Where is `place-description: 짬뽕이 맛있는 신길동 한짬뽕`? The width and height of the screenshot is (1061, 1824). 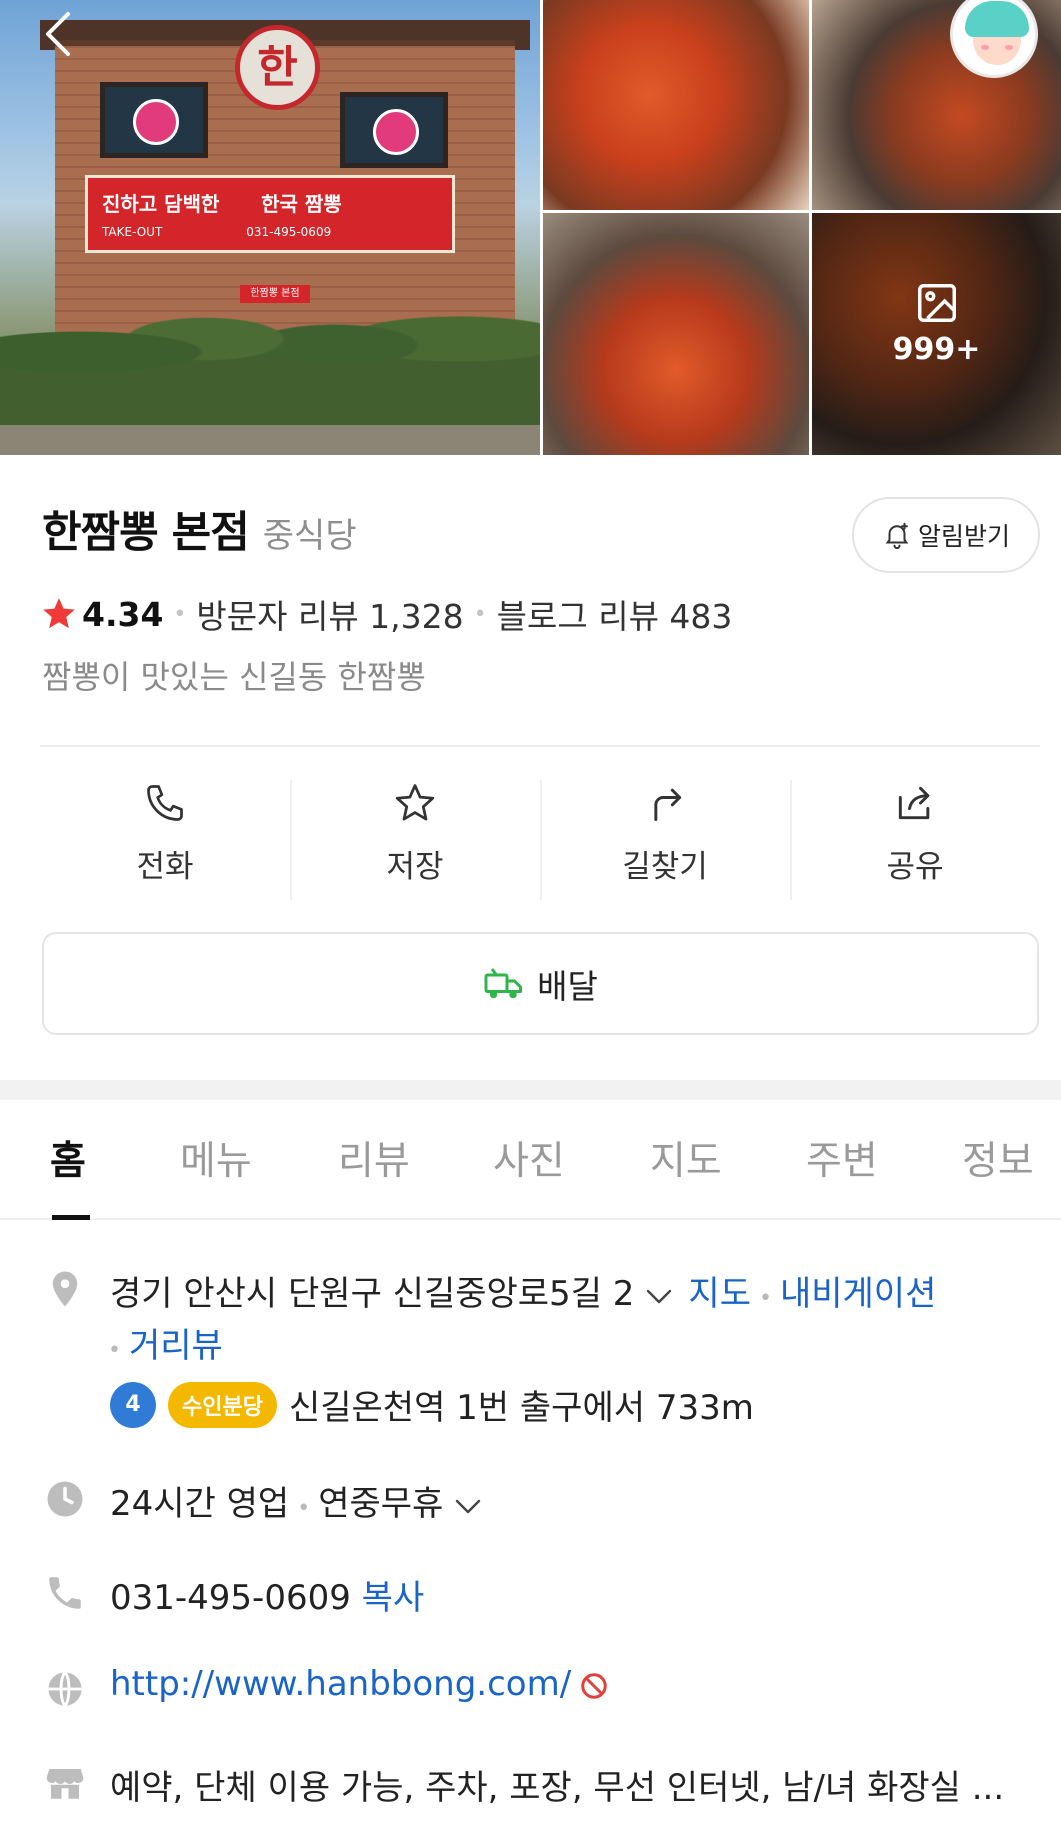
place-description: 짬뽕이 맛있는 신길동 한짬뽕 is located at coordinates (234, 677).